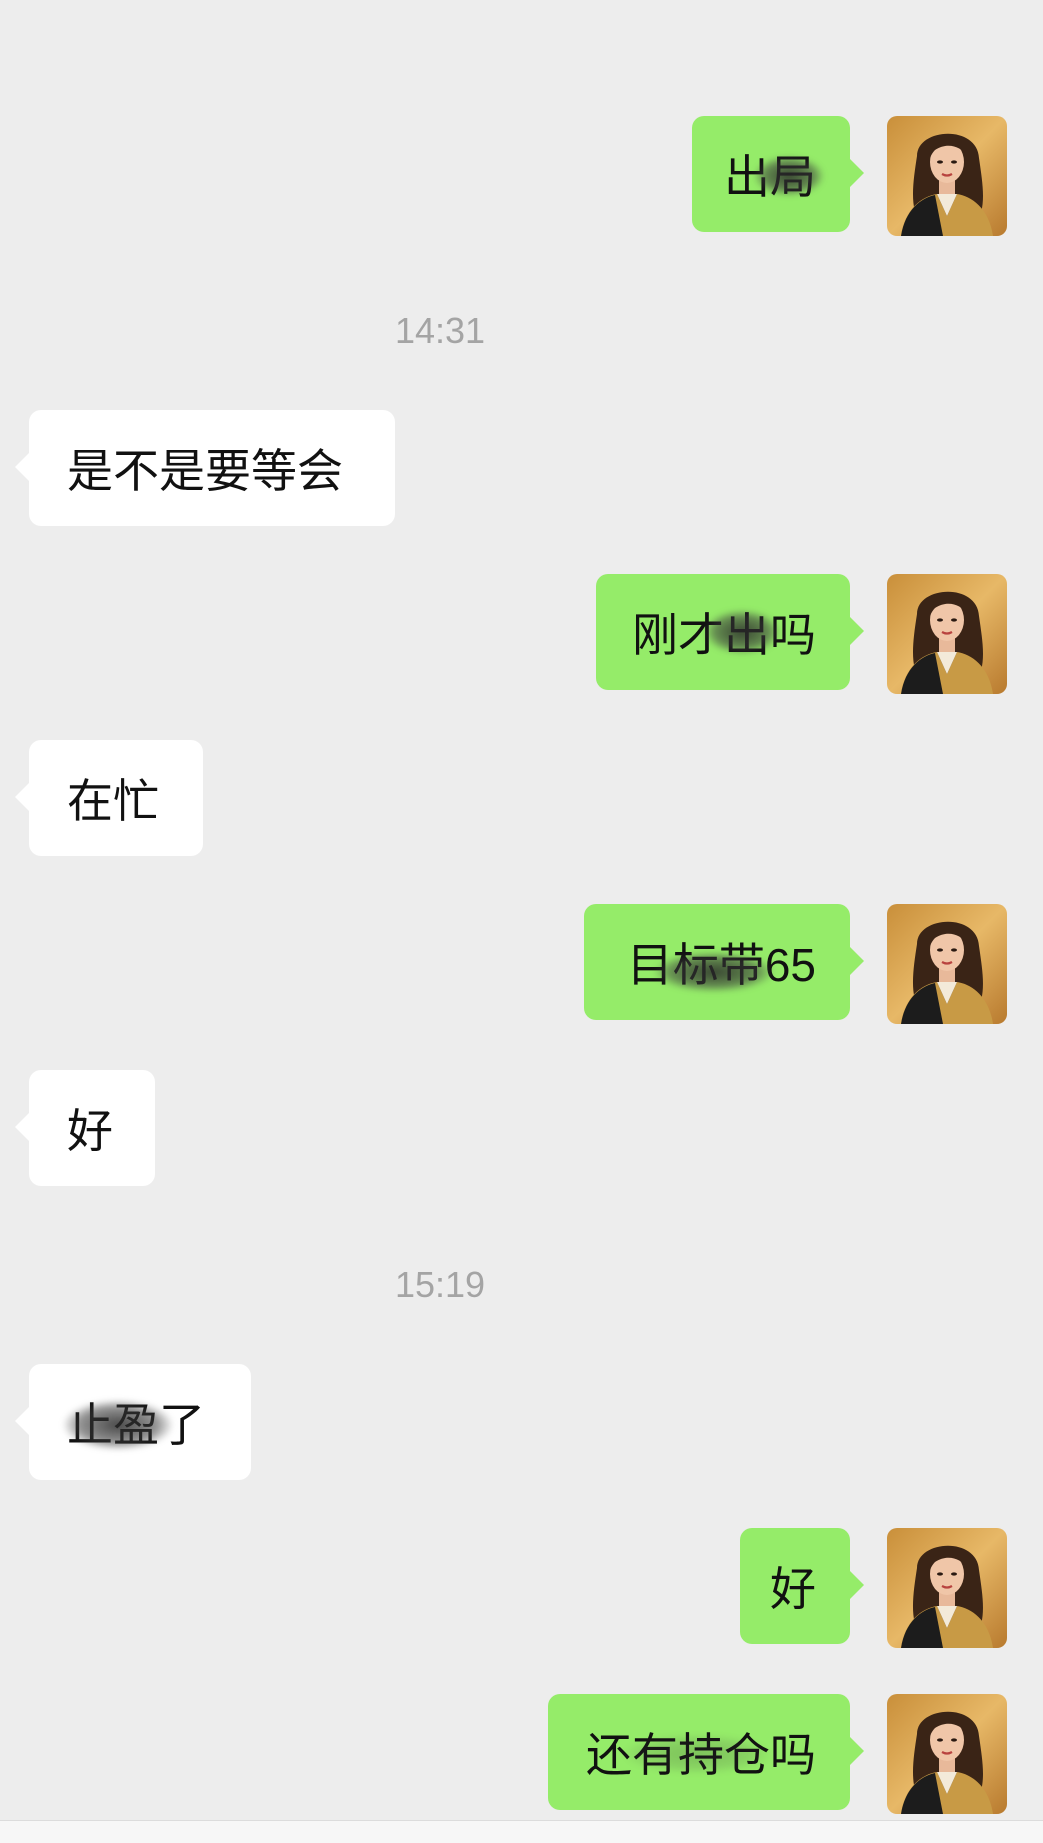 Image resolution: width=1043 pixels, height=1843 pixels. What do you see at coordinates (724, 635) in the screenshot?
I see `message-text: 刚才出吗` at bounding box center [724, 635].